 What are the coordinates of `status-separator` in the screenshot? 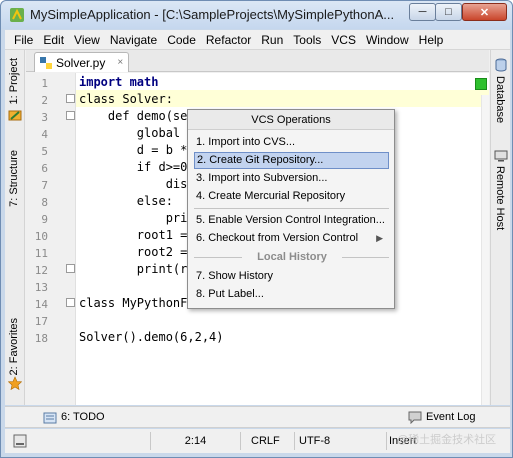 It's located at (146, 441).